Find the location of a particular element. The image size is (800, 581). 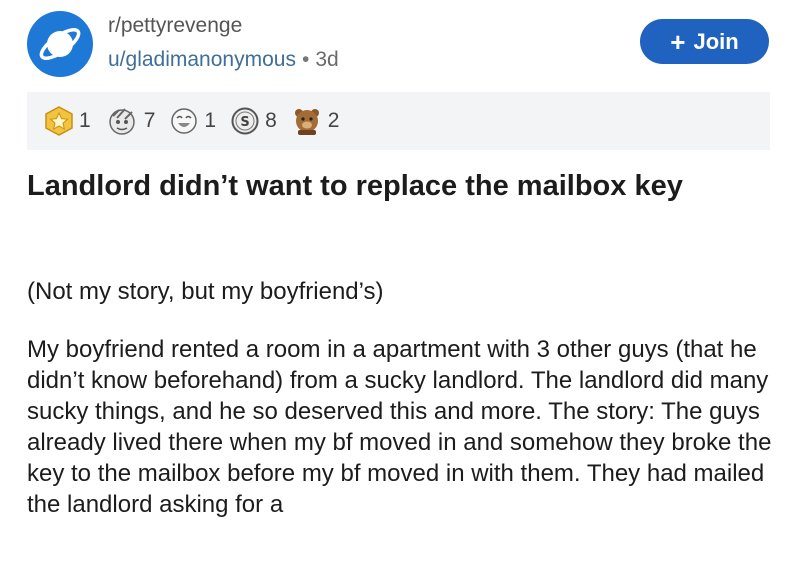

join-label: Join is located at coordinates (716, 41).